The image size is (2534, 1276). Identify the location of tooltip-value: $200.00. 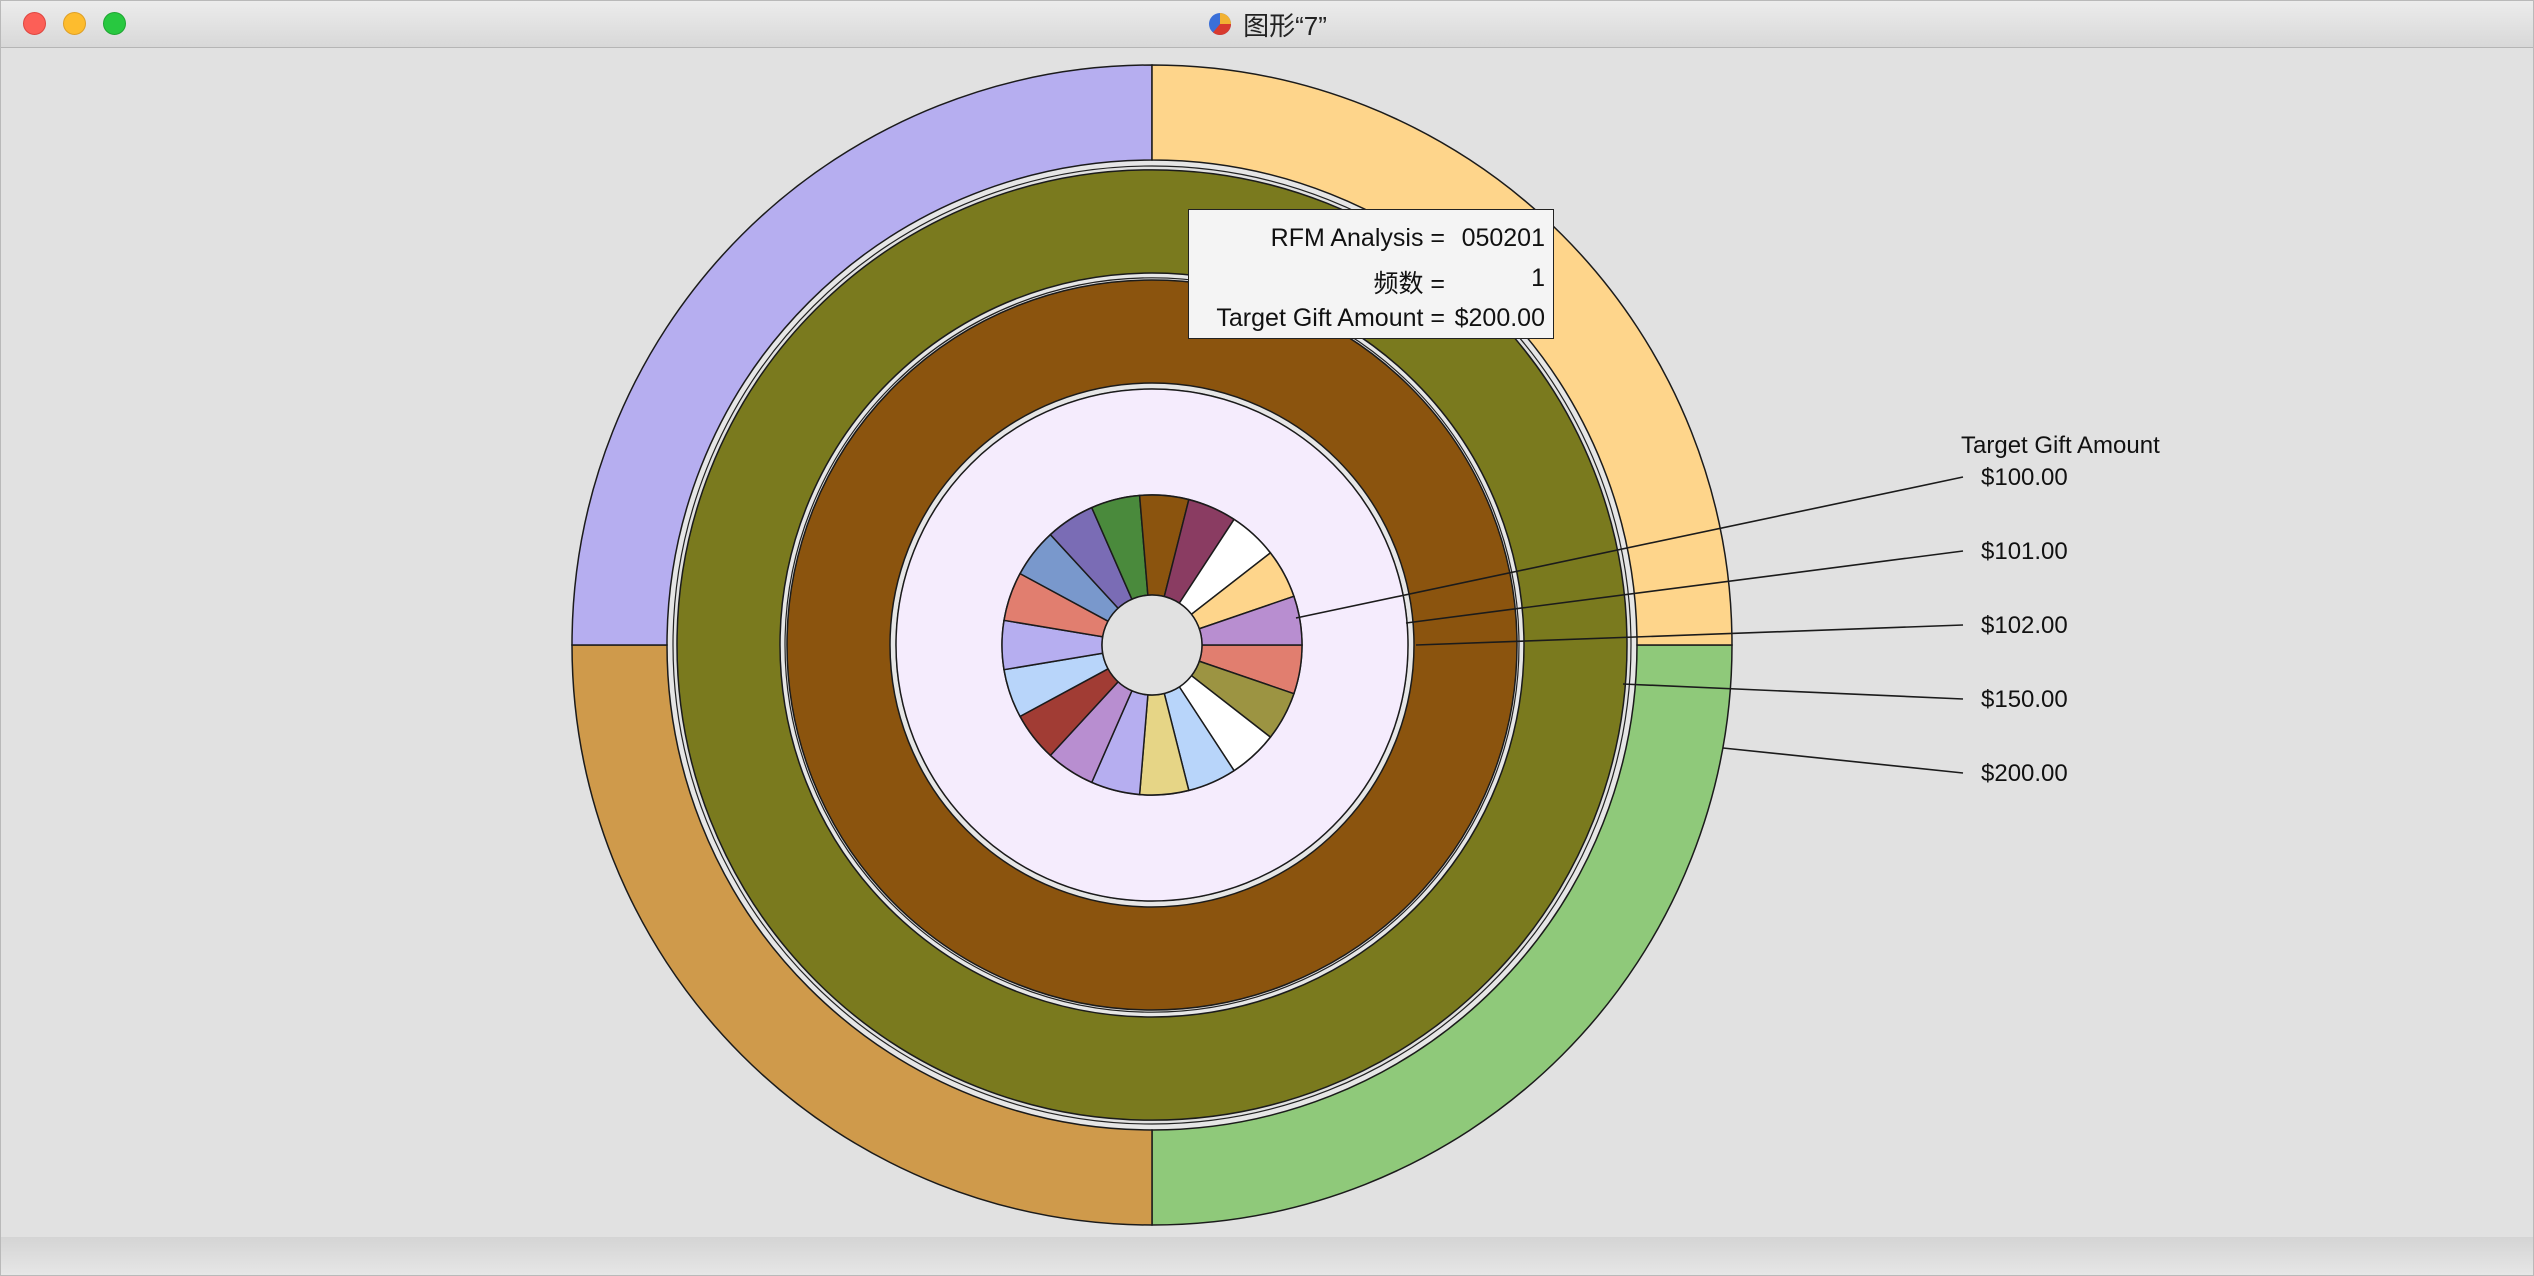
(1499, 318).